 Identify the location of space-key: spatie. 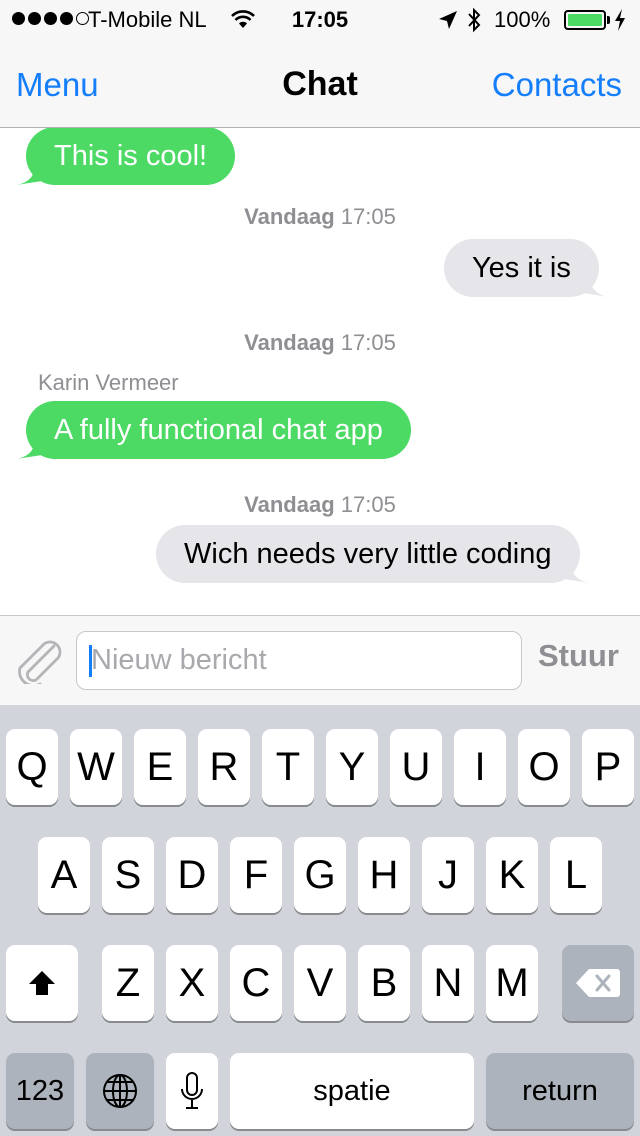
(352, 1091).